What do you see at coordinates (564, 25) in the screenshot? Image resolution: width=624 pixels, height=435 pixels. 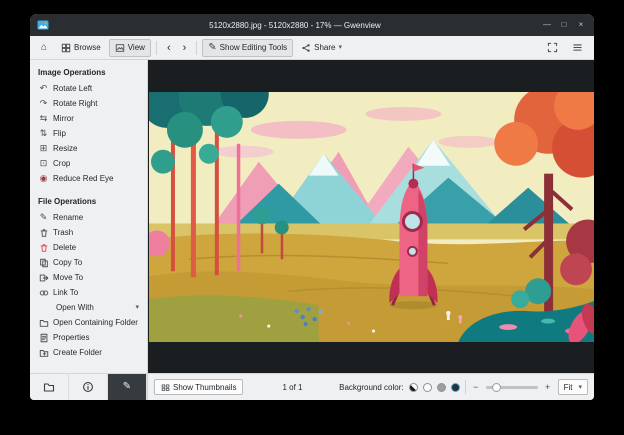 I see `maximize-button: □` at bounding box center [564, 25].